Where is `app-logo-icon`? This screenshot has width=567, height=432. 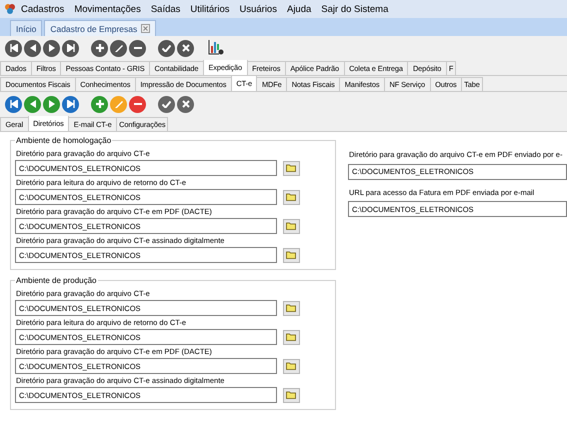 app-logo-icon is located at coordinates (10, 9).